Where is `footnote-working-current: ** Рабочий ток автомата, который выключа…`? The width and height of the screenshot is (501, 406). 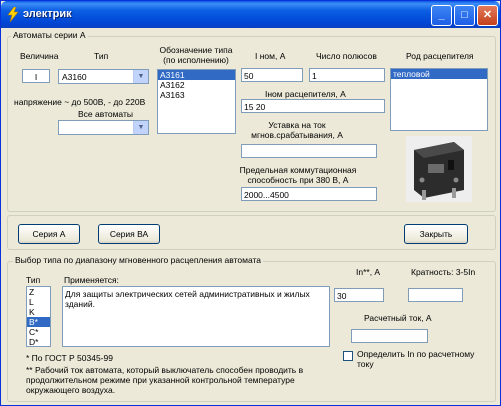 footnote-working-current: ** Рабочий ток автомата, который выключа… is located at coordinates (165, 380).